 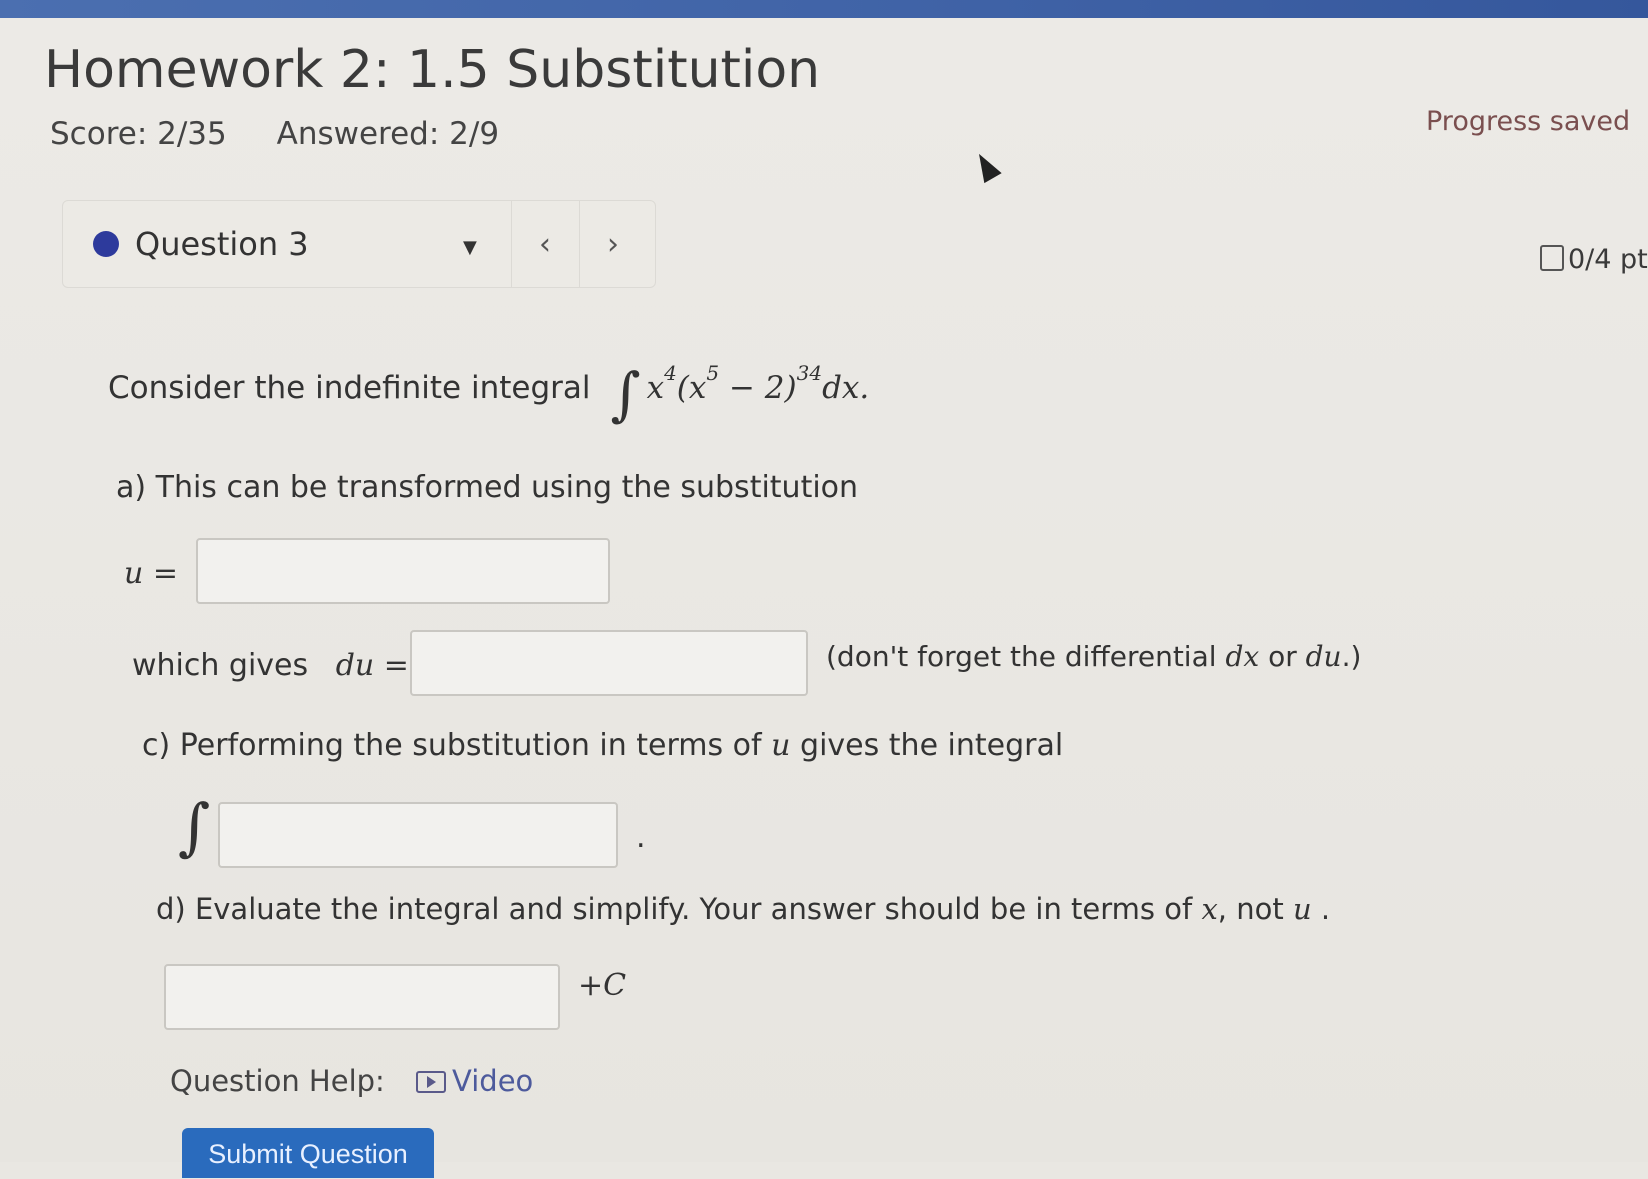 What do you see at coordinates (1250, 909) in the screenshot?
I see `part-d-mid: , not` at bounding box center [1250, 909].